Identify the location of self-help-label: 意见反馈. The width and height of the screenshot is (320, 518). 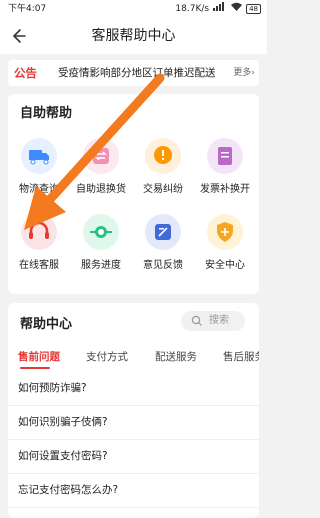
(163, 265).